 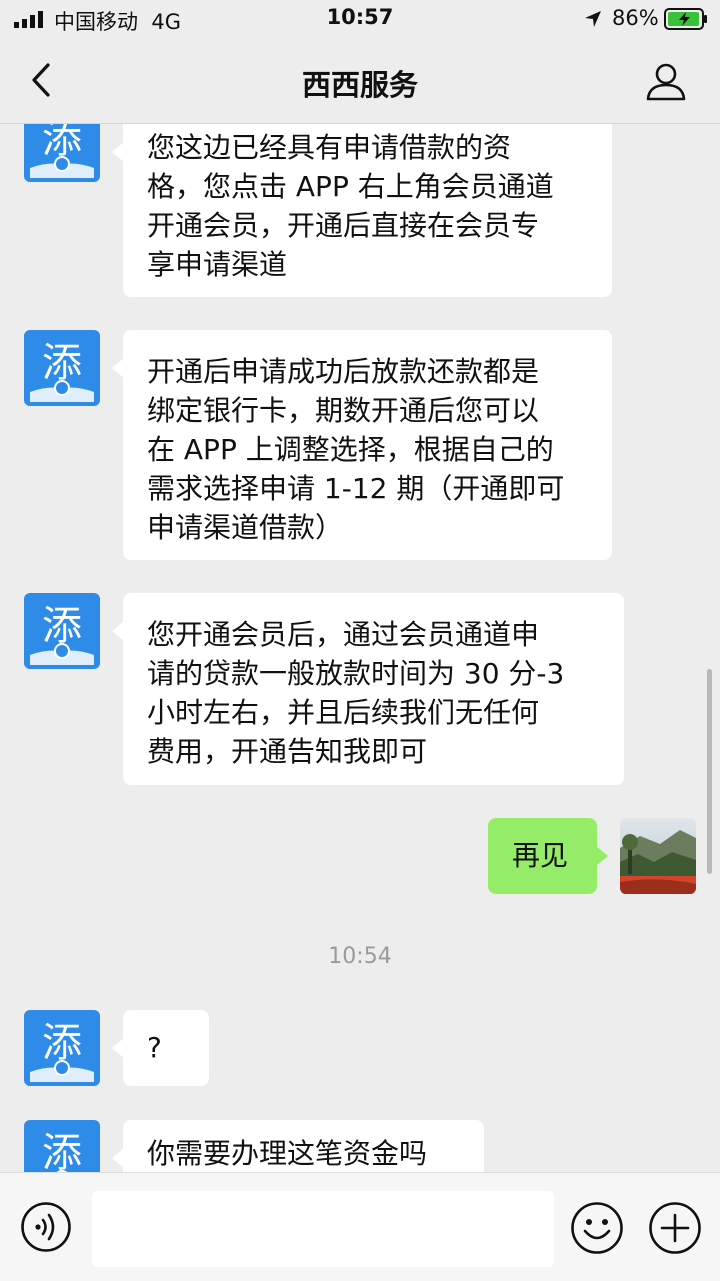 I want to click on chat-title: 西西服务, so click(x=359, y=85).